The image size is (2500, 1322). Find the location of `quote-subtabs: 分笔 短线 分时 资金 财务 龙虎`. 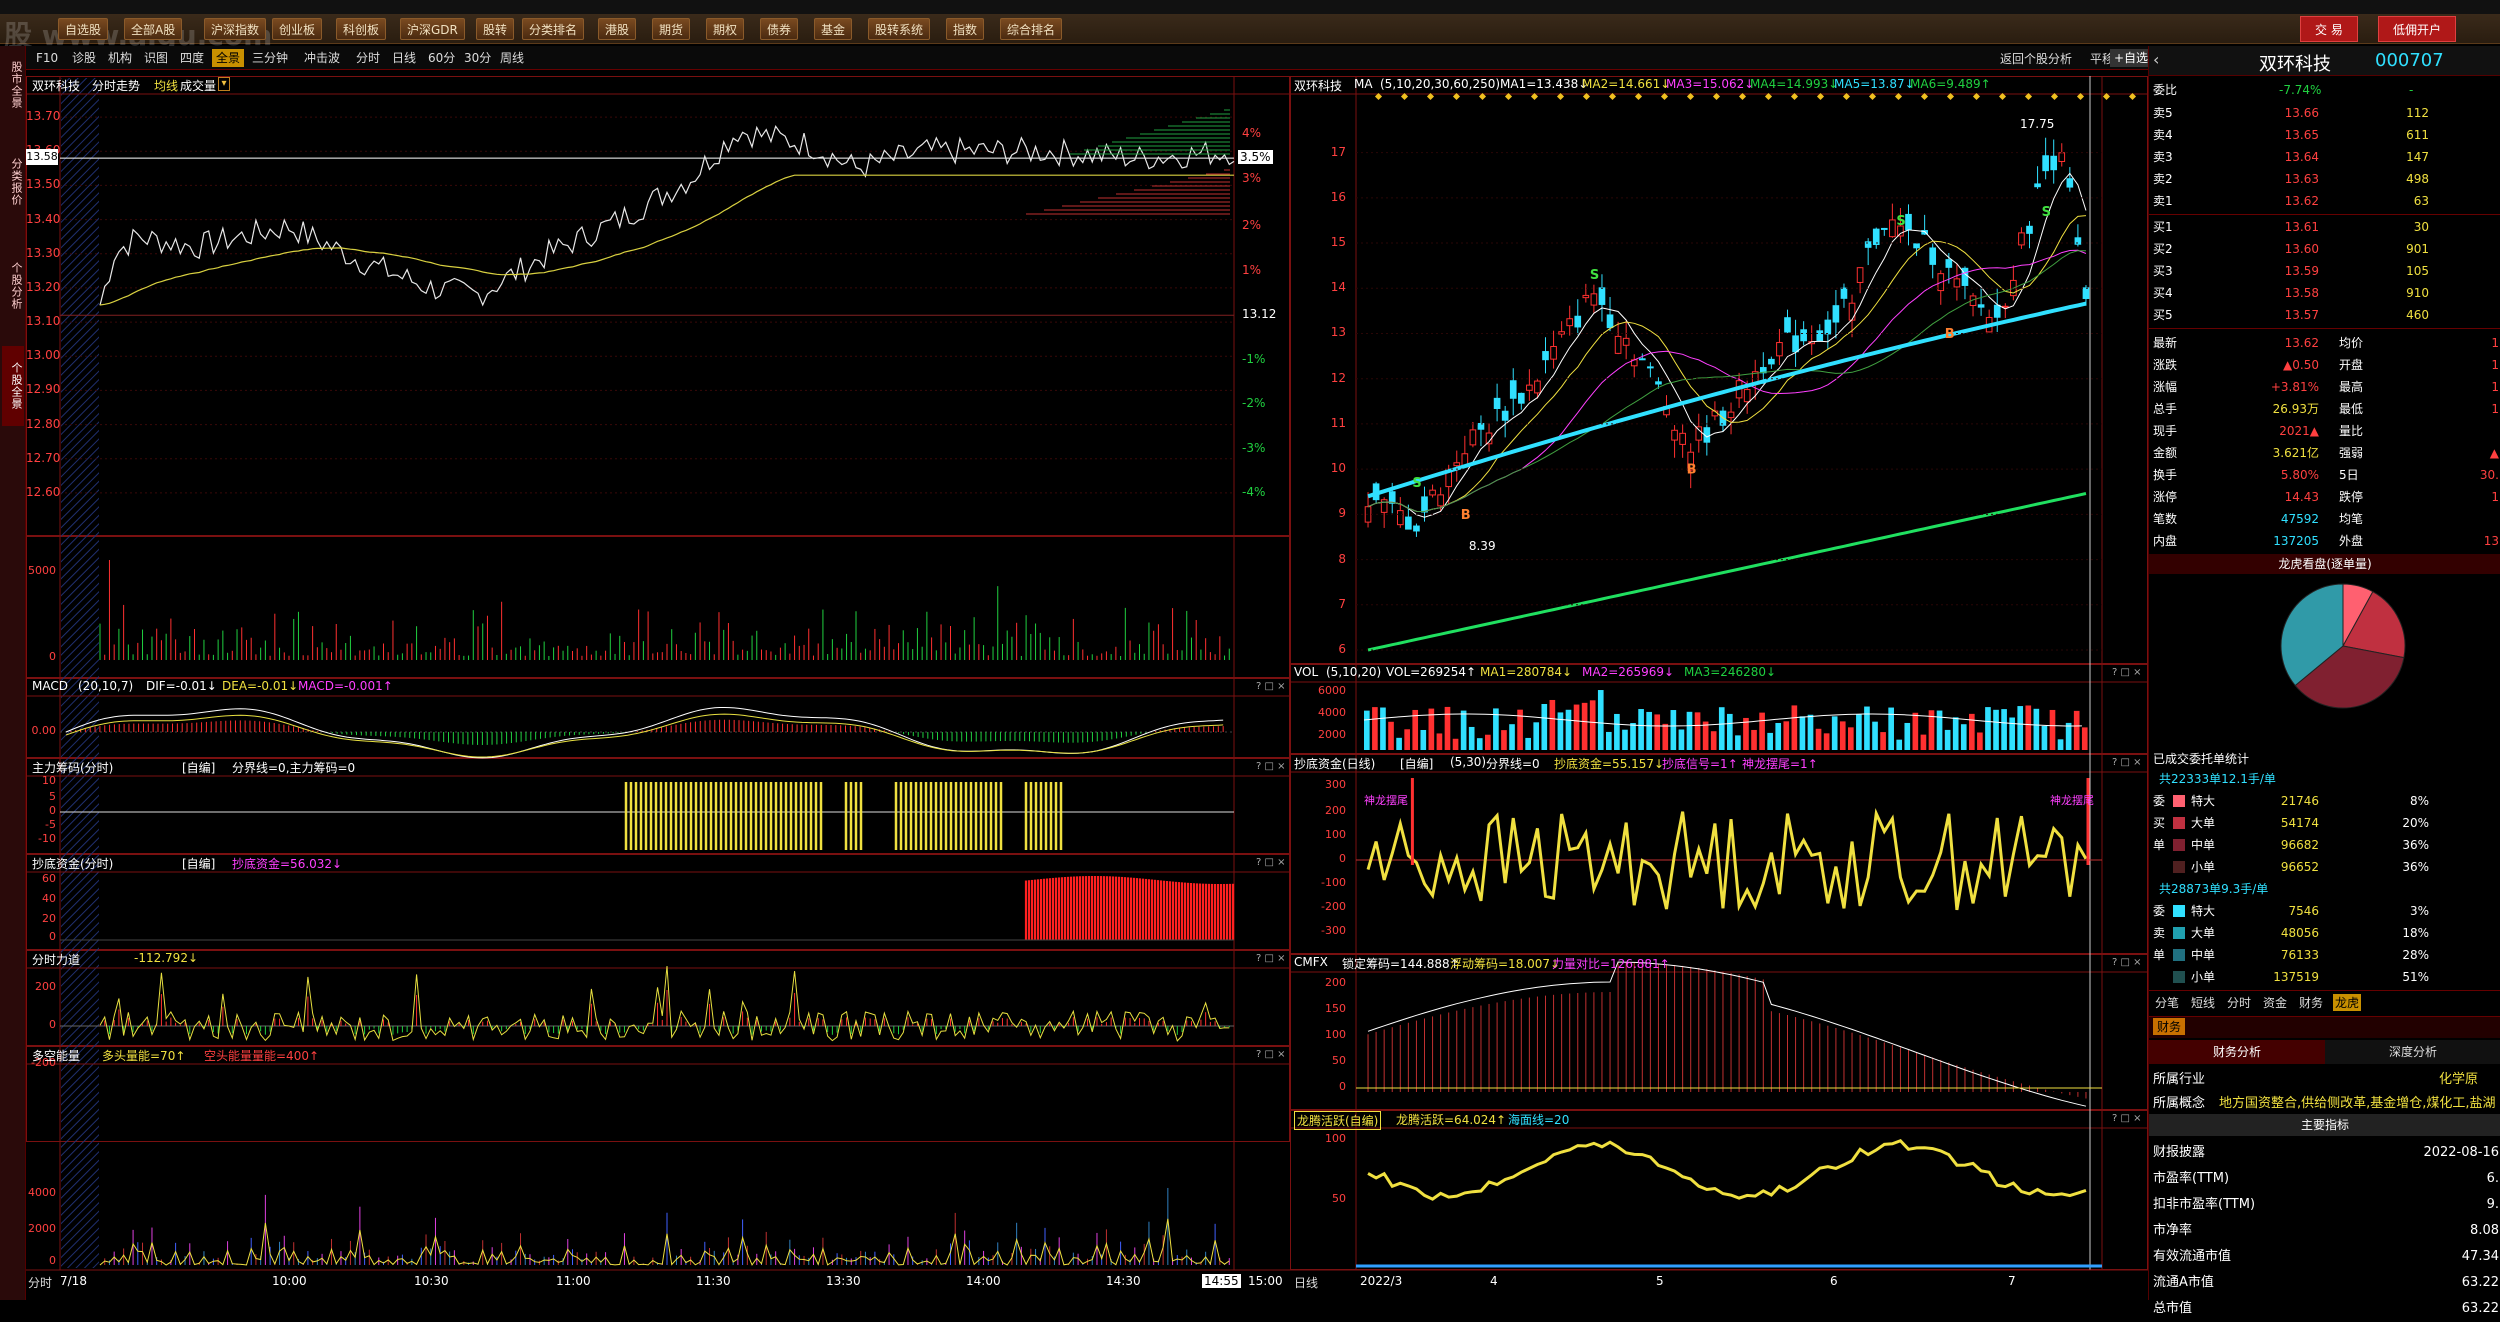

quote-subtabs: 分笔 短线 分时 资金 财务 龙虎 is located at coordinates (2324, 1001).